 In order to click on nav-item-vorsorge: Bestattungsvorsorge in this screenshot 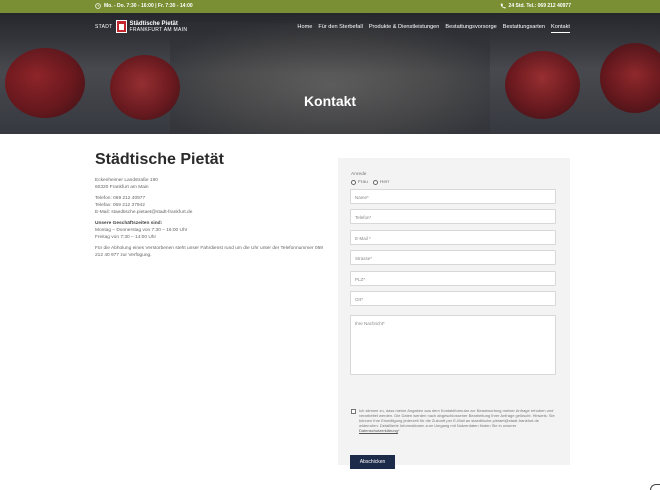, I will do `click(470, 28)`.